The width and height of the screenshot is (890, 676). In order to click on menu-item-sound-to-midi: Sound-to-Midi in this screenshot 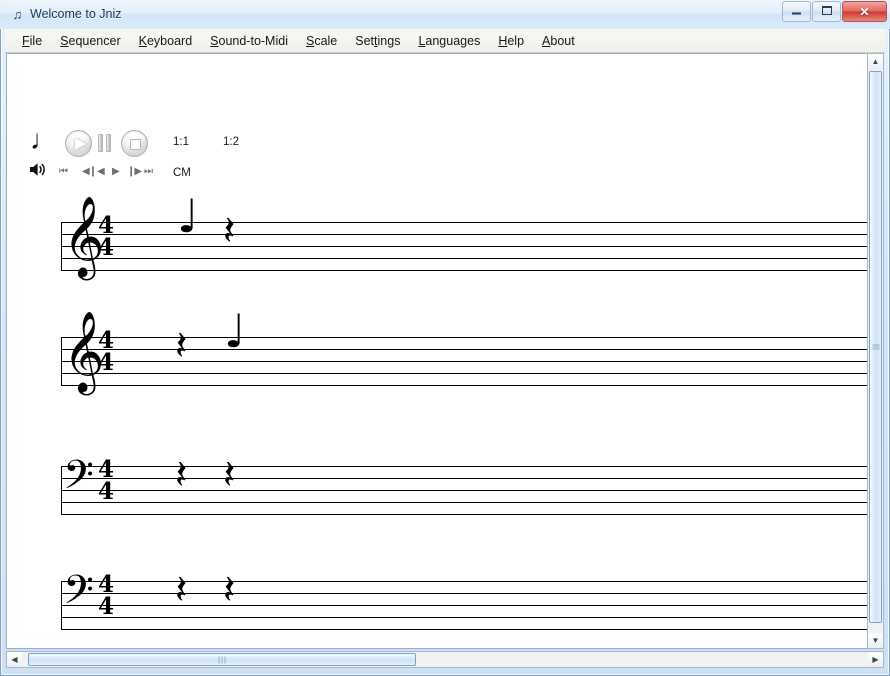, I will do `click(249, 41)`.